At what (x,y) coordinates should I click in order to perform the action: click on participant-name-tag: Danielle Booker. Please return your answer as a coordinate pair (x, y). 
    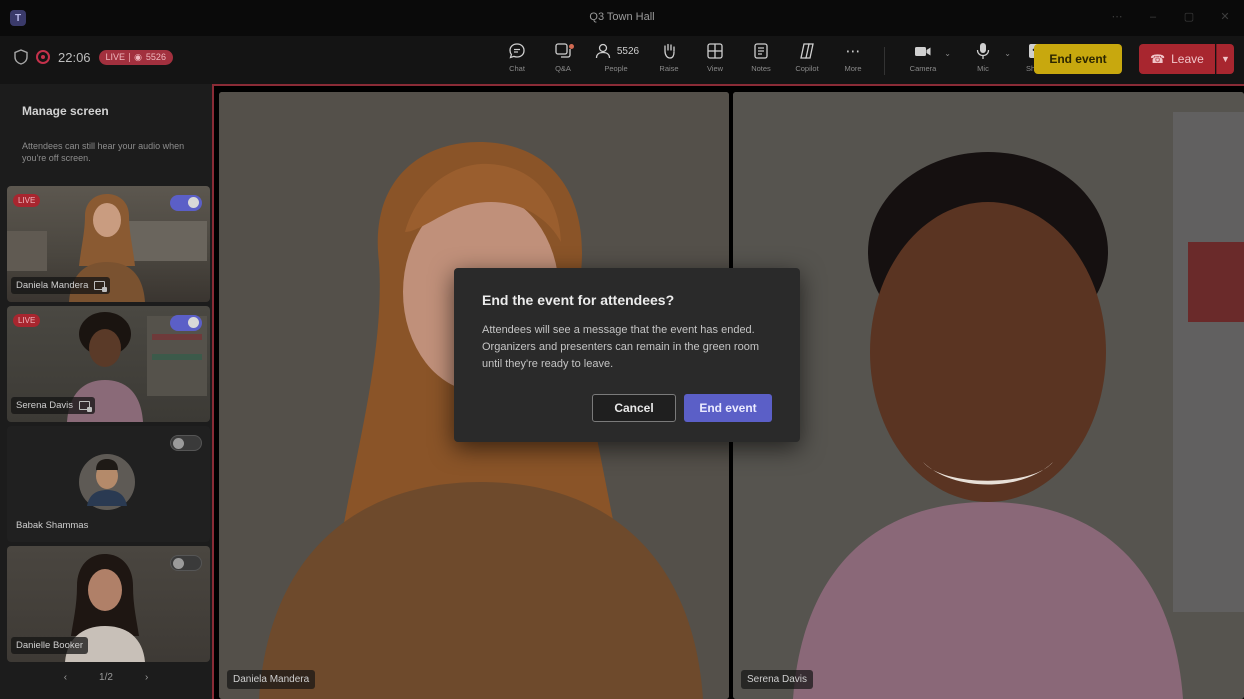
    Looking at the image, I should click on (50, 645).